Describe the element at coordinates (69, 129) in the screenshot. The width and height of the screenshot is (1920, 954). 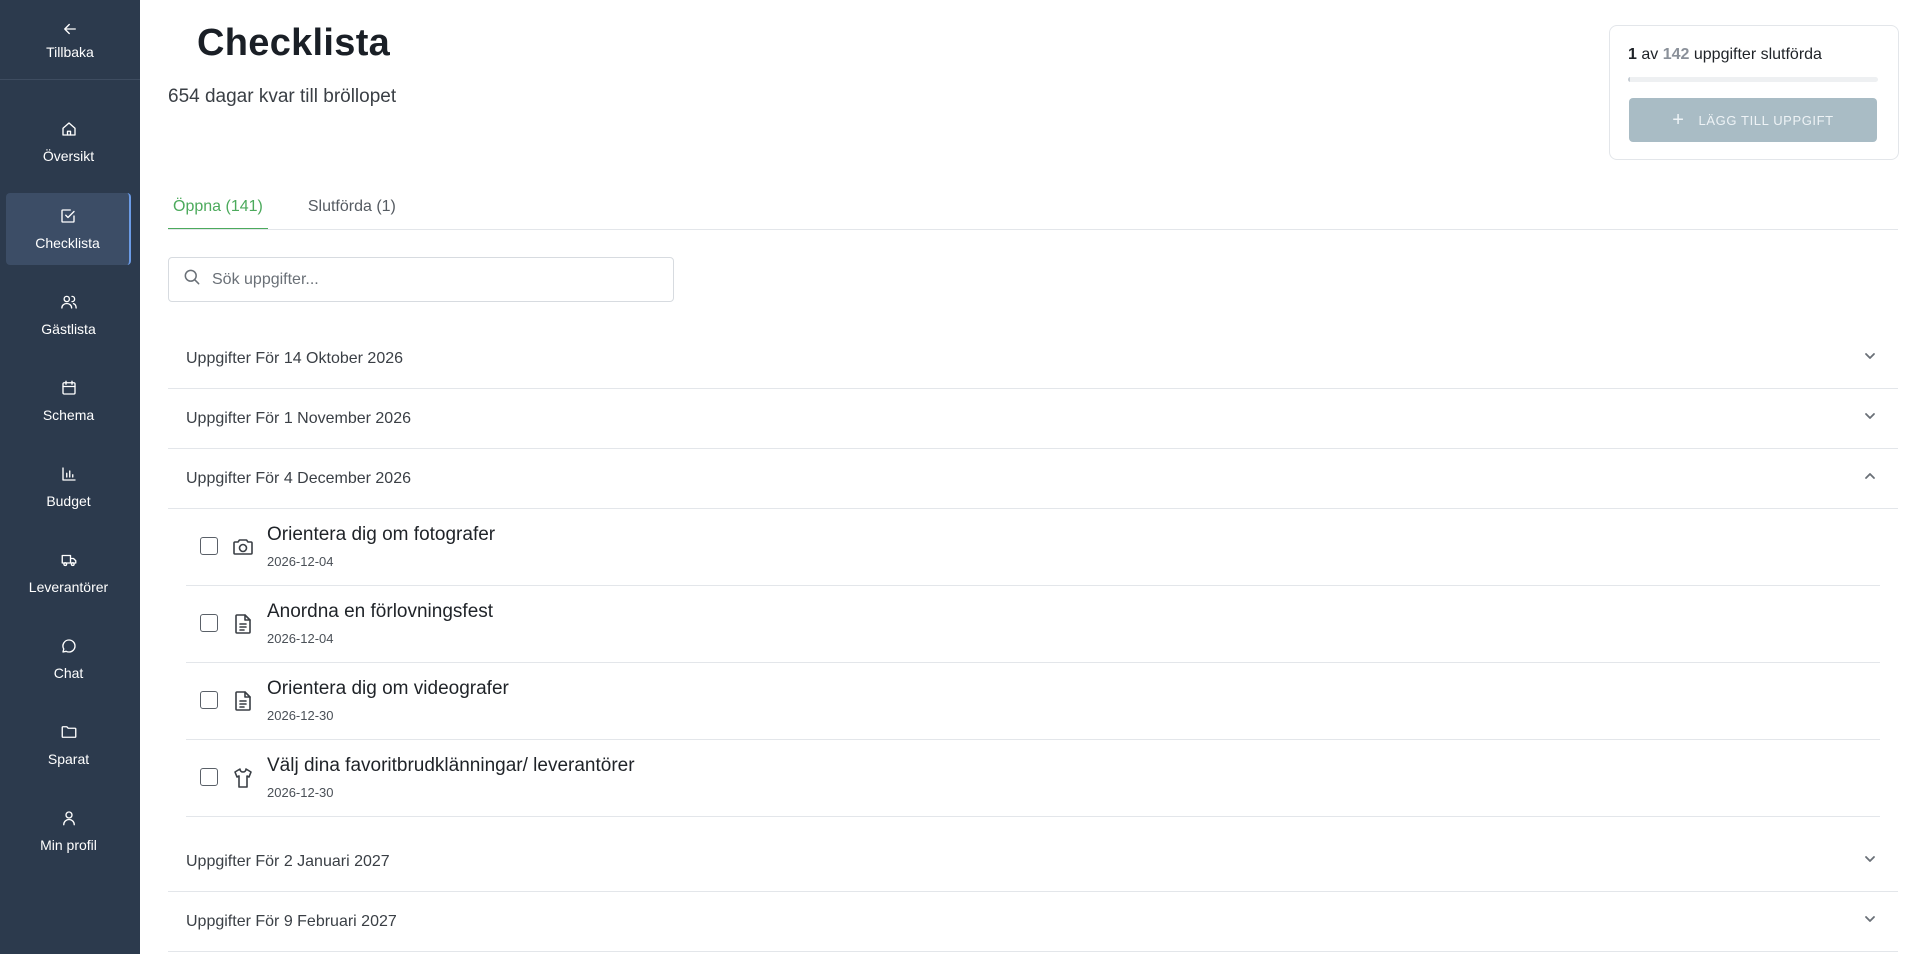
I see `home-icon` at that location.